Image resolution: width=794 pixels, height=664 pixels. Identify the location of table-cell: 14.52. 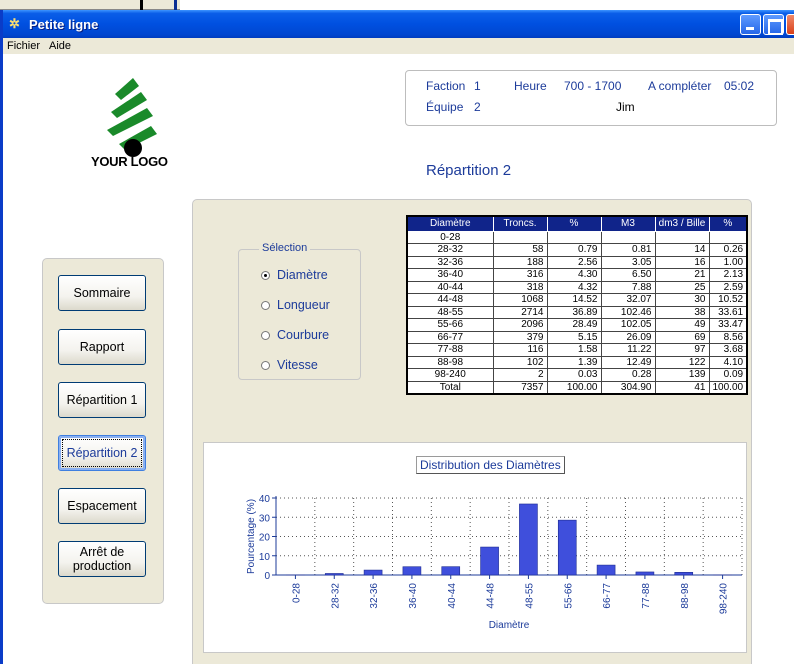
(574, 300).